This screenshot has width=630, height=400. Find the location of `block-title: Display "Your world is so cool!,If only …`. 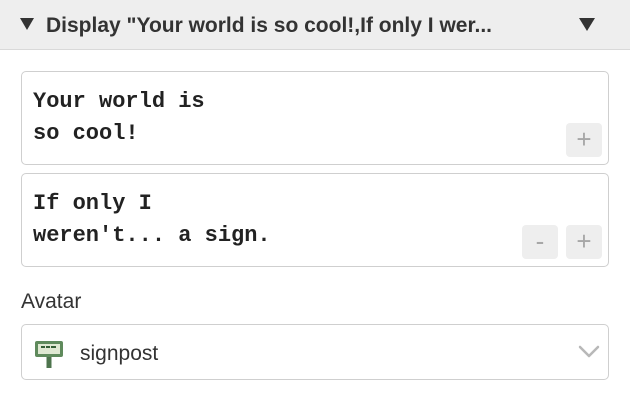

block-title: Display "Your world is so cool!,If only … is located at coordinates (269, 25).